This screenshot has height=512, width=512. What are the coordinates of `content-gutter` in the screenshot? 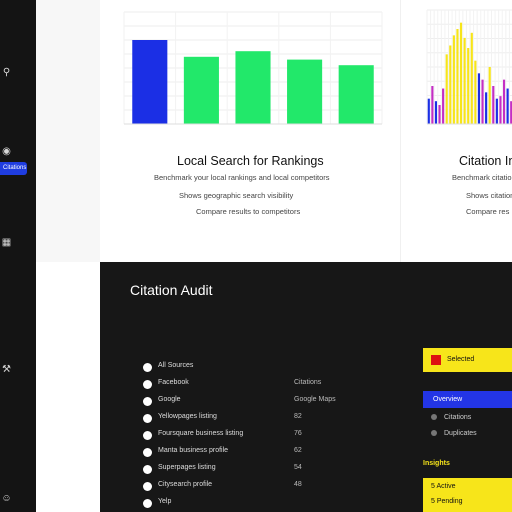 It's located at (68, 131).